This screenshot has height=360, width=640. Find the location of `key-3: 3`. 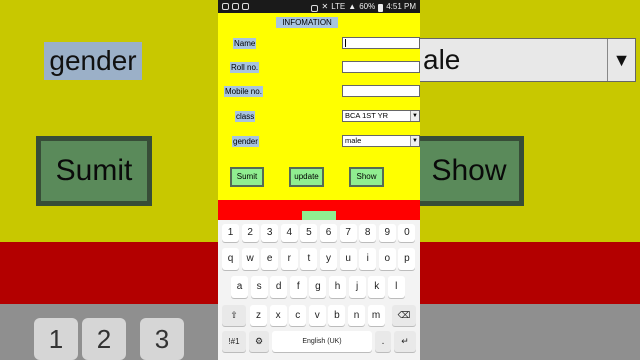

key-3: 3 is located at coordinates (270, 233).